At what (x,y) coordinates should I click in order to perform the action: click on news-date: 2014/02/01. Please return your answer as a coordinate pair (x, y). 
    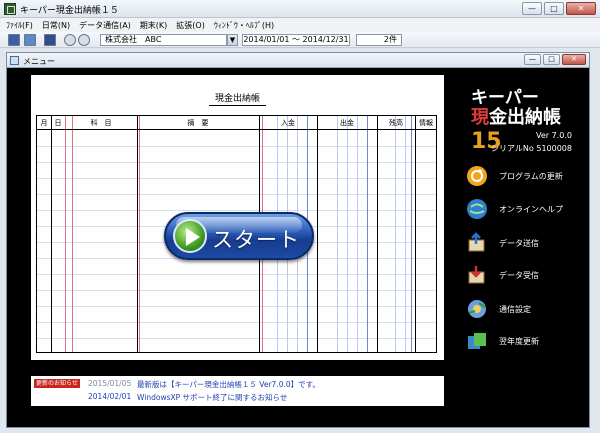
    Looking at the image, I should click on (110, 396).